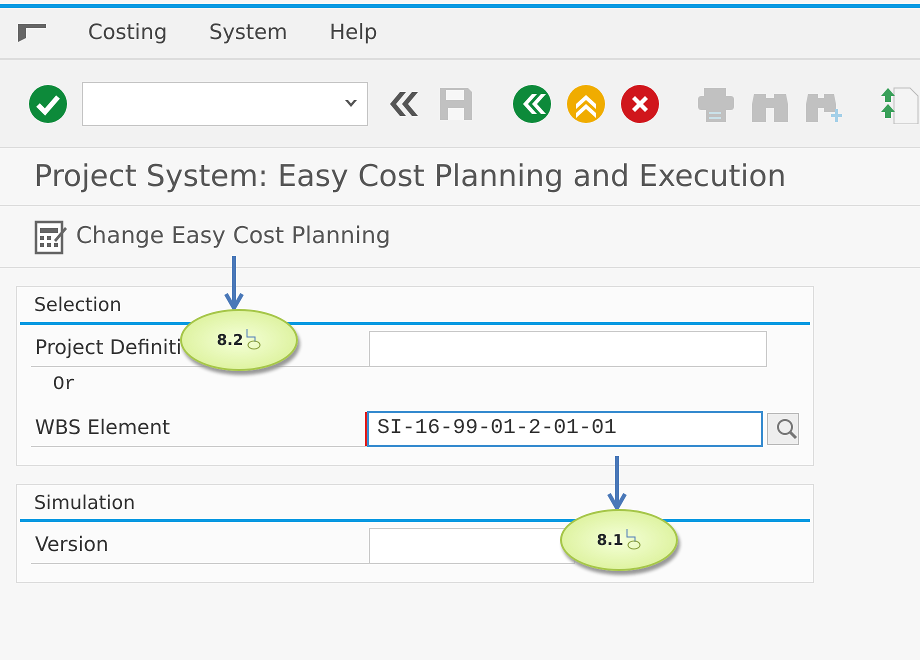 The width and height of the screenshot is (920, 660). Describe the element at coordinates (610, 540) in the screenshot. I see `callout-number: 8.1` at that location.